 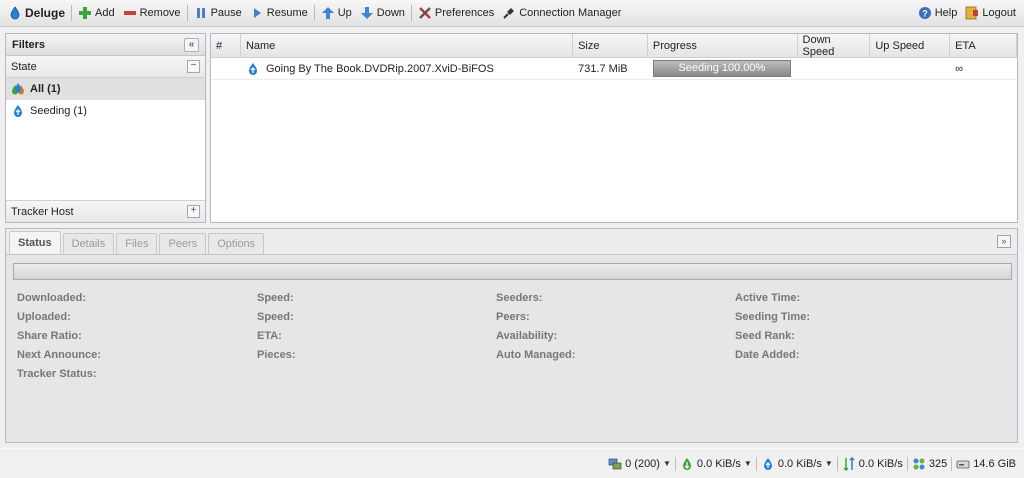 I want to click on filter-item-seeding: Seeding (1), so click(x=105, y=111).